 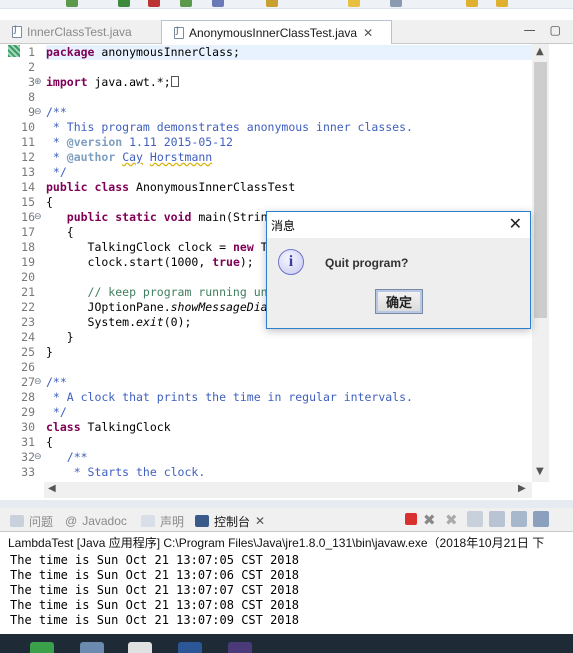 I want to click on console-line: The time is Sun Oct 21 13:07:06 CST 2018, so click(x=154, y=575).